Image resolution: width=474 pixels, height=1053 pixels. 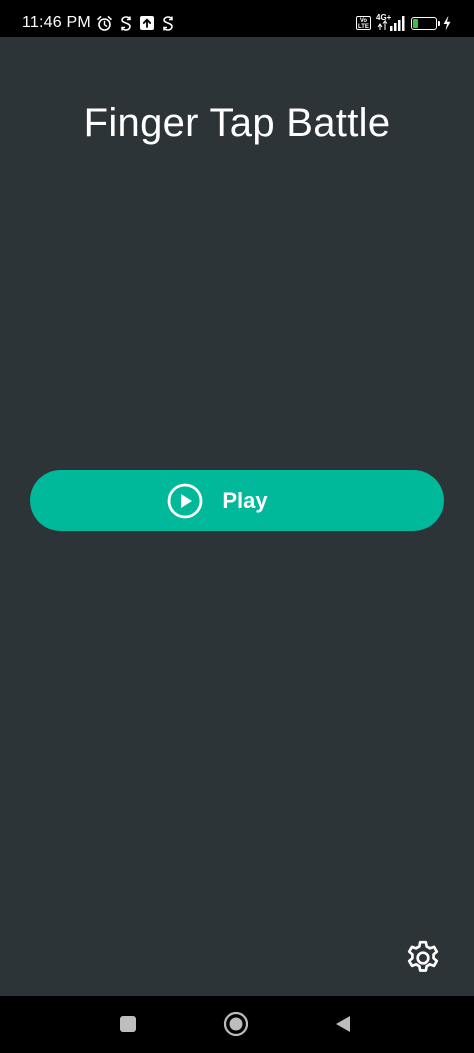 I want to click on status-bar: 11:46 PM Vo LTE 4G+ 24, so click(x=237, y=18).